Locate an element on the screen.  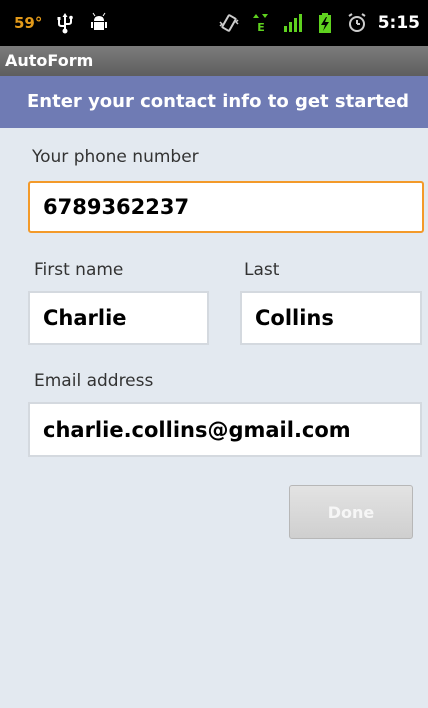
temperature-text: 59° is located at coordinates (28, 23).